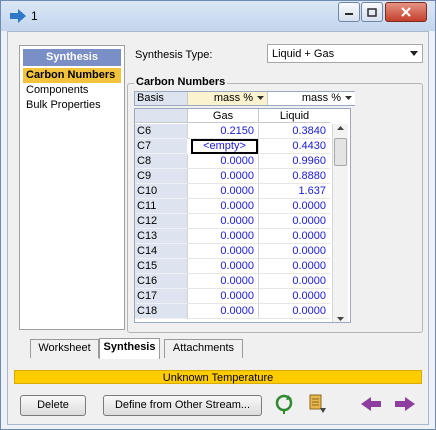  I want to click on basis-gas-value: mass %, so click(233, 98).